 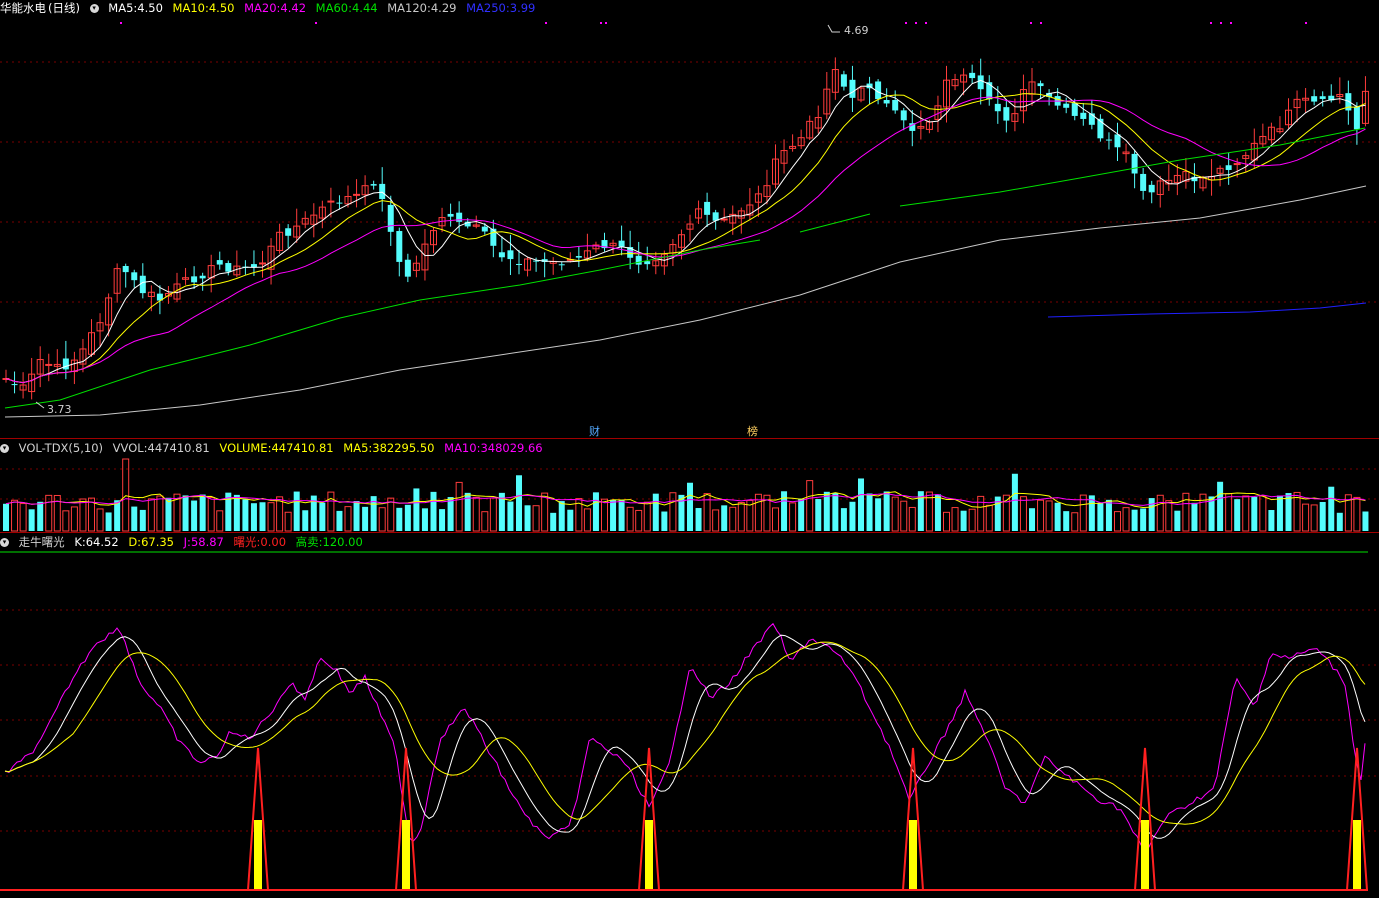 What do you see at coordinates (178, 448) in the screenshot?
I see `vvol-value: 447410.81` at bounding box center [178, 448].